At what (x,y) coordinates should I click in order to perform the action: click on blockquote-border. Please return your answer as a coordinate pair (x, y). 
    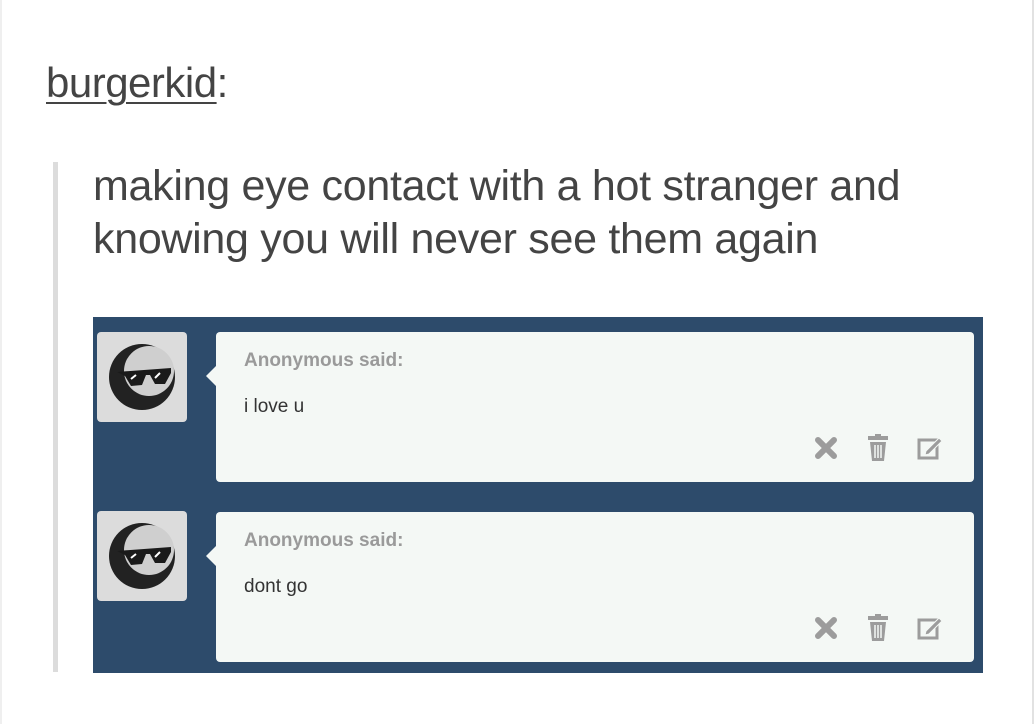
    Looking at the image, I should click on (55, 417).